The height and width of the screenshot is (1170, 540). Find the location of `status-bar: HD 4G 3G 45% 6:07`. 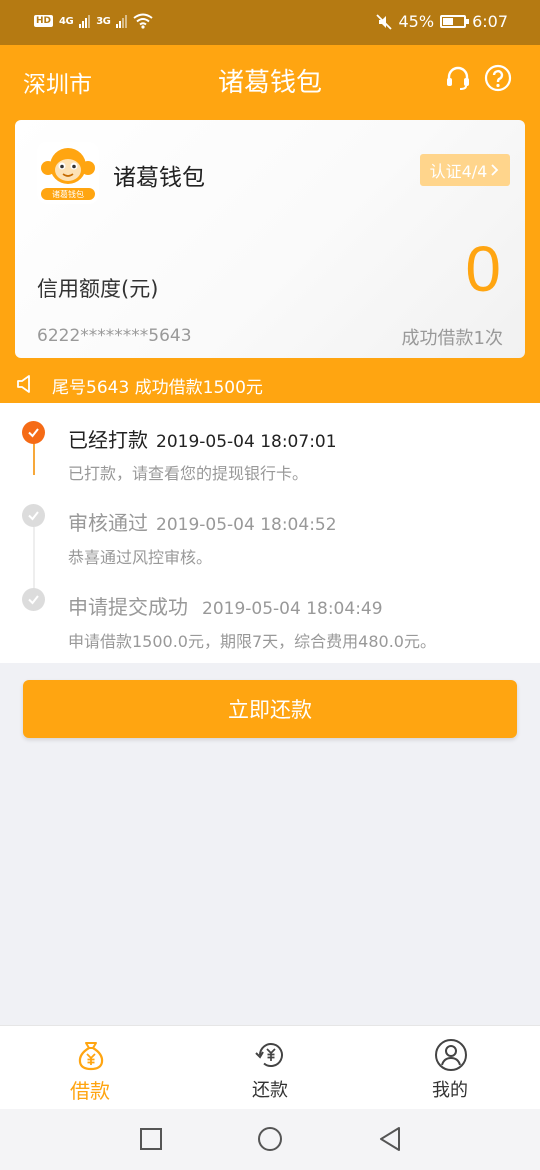

status-bar: HD 4G 3G 45% 6:07 is located at coordinates (270, 22).